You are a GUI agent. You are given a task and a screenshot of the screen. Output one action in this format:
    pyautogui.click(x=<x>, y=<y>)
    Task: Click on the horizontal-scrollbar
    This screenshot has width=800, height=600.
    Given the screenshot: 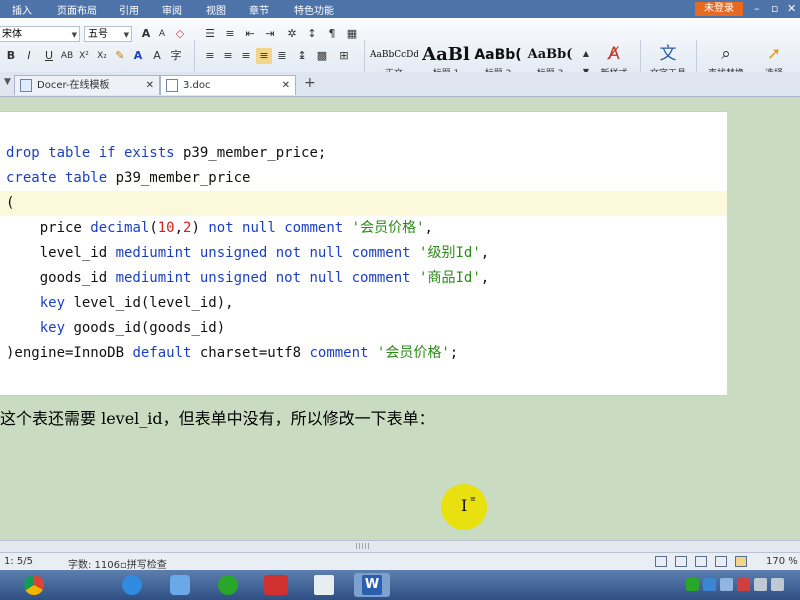 What is the action you would take?
    pyautogui.click(x=400, y=546)
    